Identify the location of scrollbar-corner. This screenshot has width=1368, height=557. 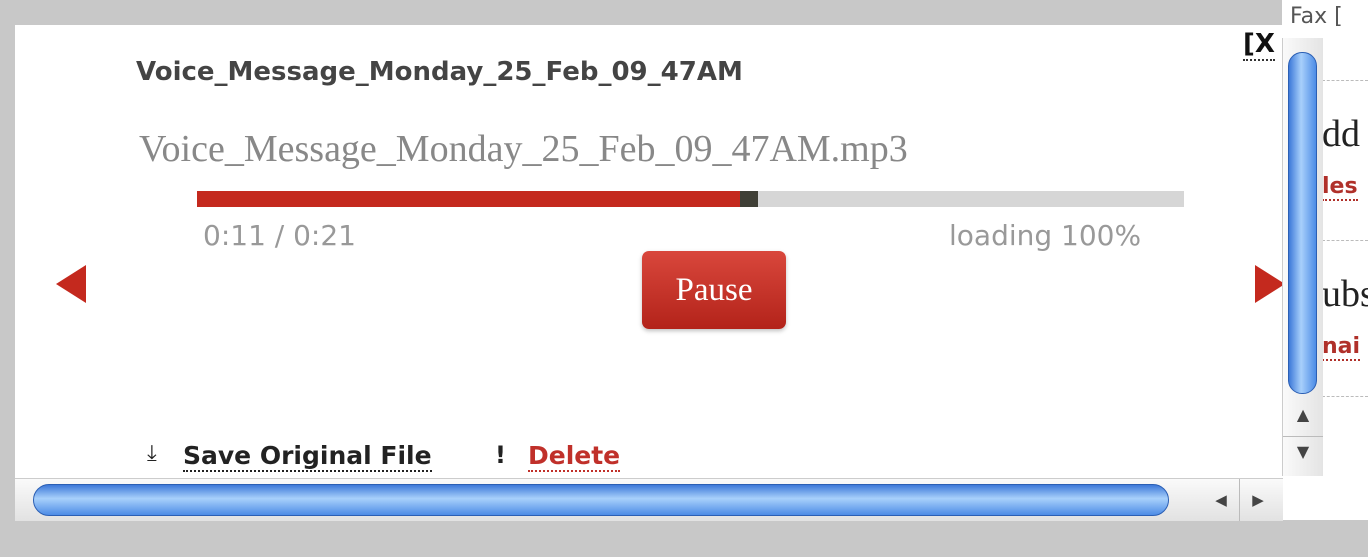
(1302, 499).